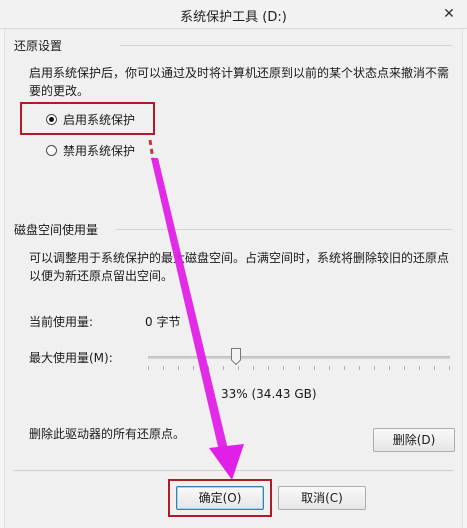 Image resolution: width=467 pixels, height=528 pixels. Describe the element at coordinates (322, 498) in the screenshot. I see `cancel-button: 取消(C)` at that location.